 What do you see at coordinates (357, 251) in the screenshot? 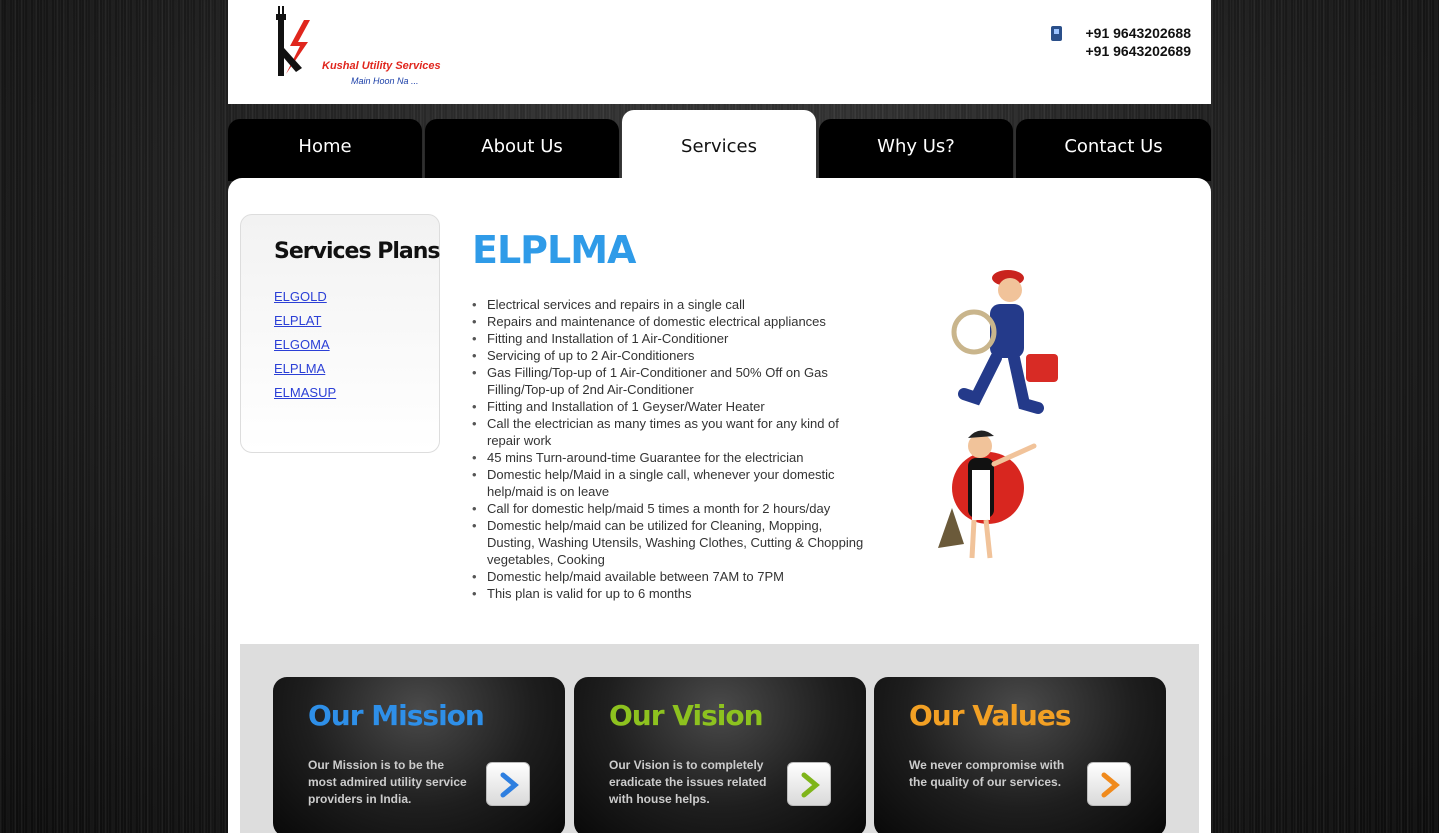
I see `sidebar-title: Services Plans` at bounding box center [357, 251].